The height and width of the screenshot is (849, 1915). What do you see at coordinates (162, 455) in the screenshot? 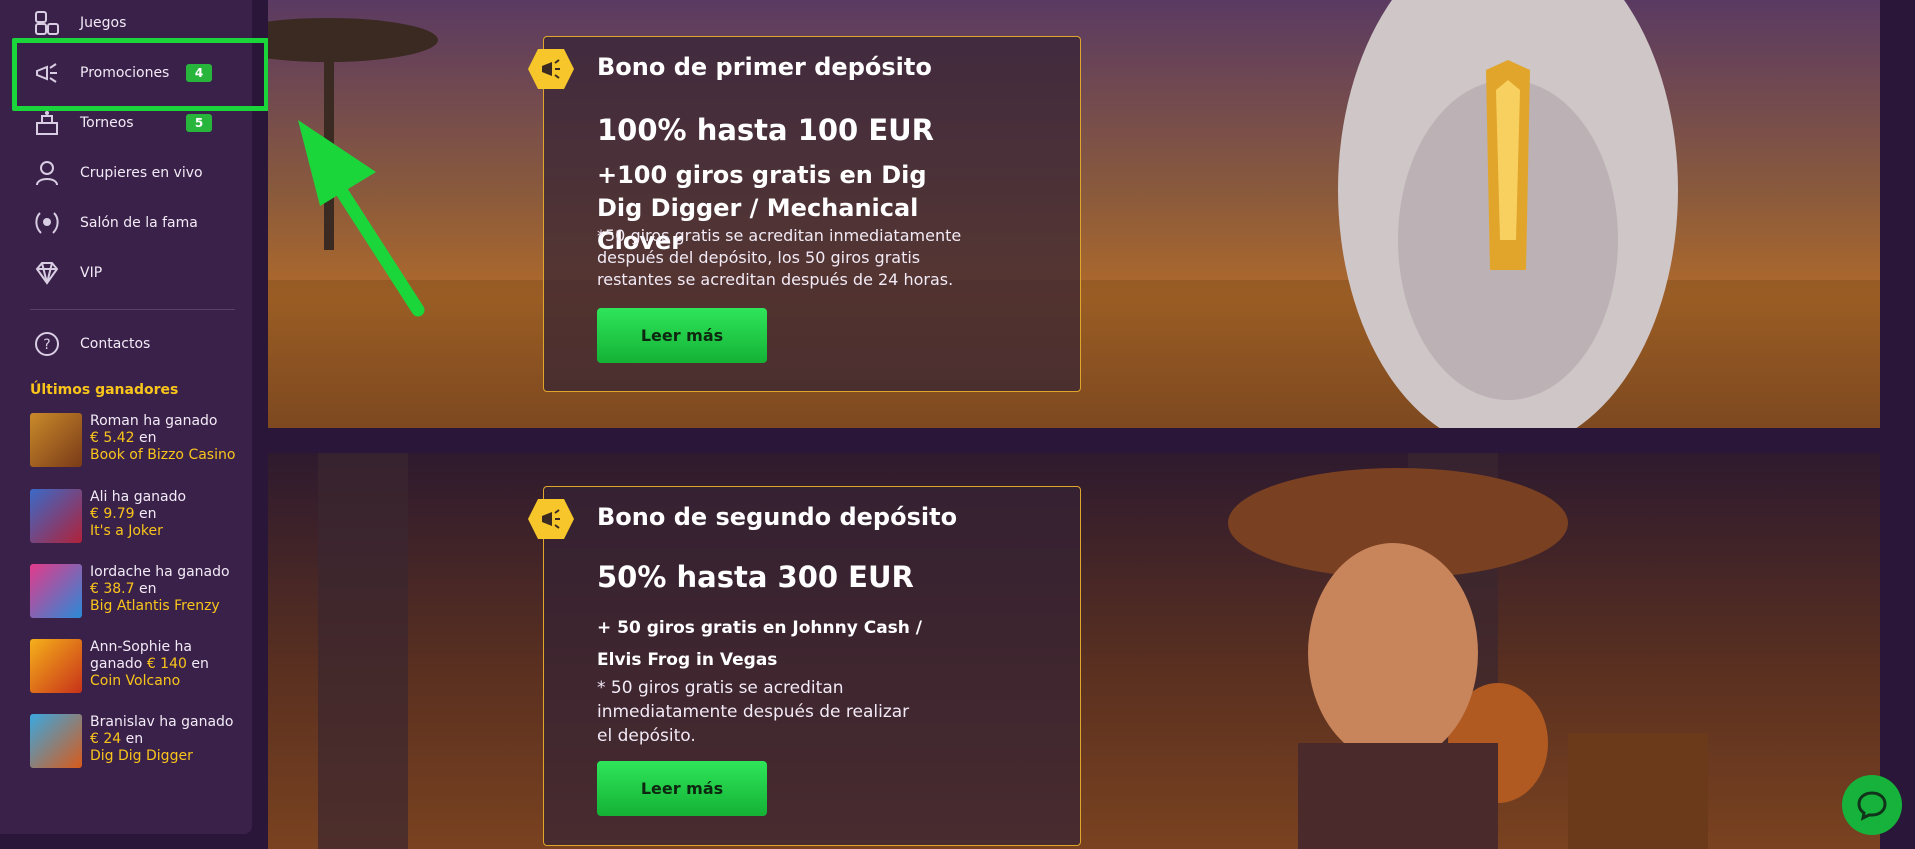
I see `winner-game-link: Book of Bizzo Casino` at bounding box center [162, 455].